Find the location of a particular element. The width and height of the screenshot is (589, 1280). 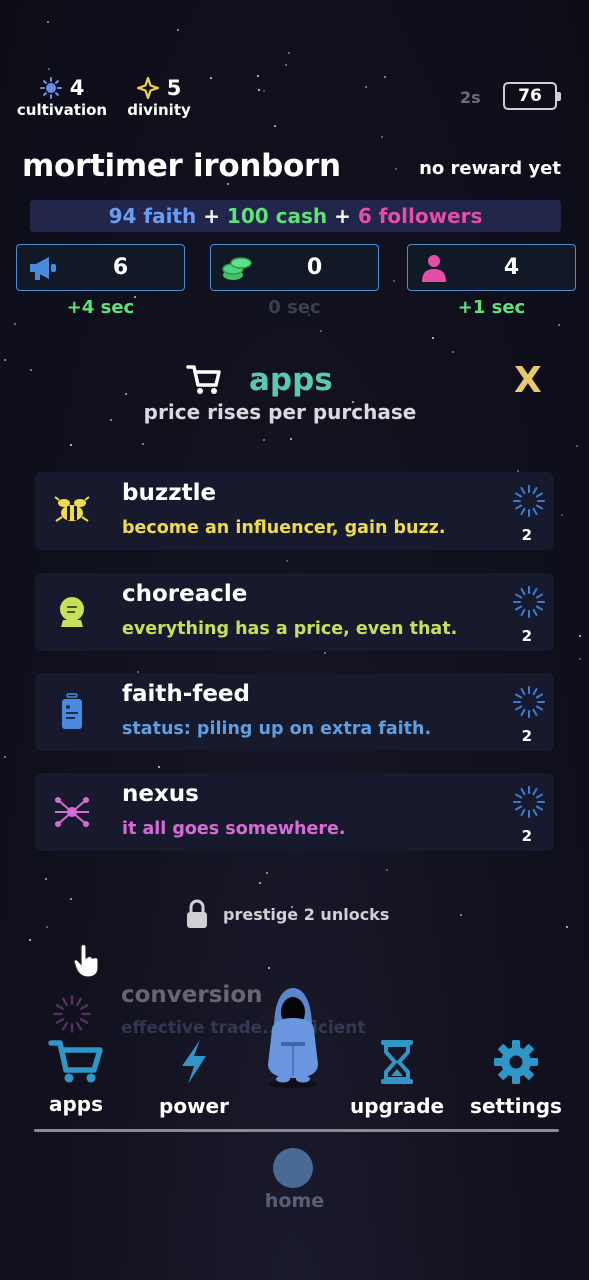

nav-upgrade: upgrade is located at coordinates (397, 1078).